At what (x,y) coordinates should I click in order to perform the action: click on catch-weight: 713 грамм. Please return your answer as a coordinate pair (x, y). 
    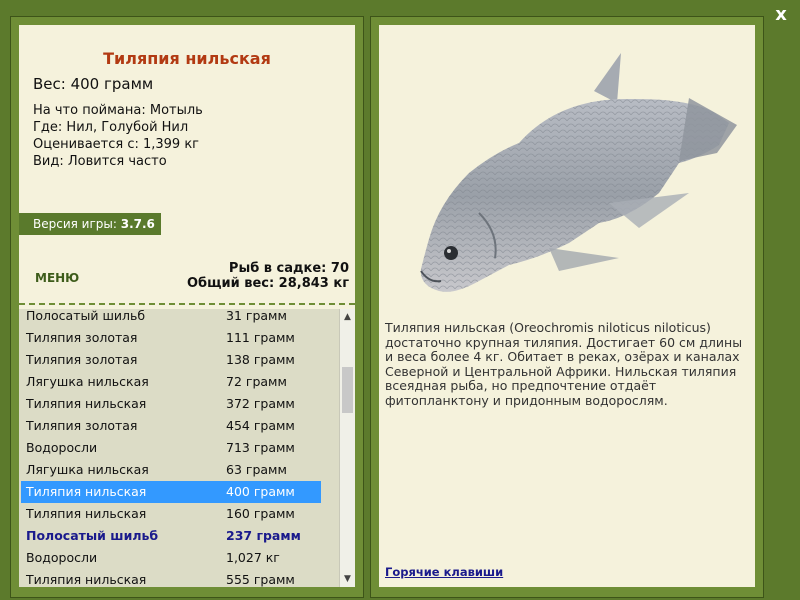
    Looking at the image, I should click on (260, 447).